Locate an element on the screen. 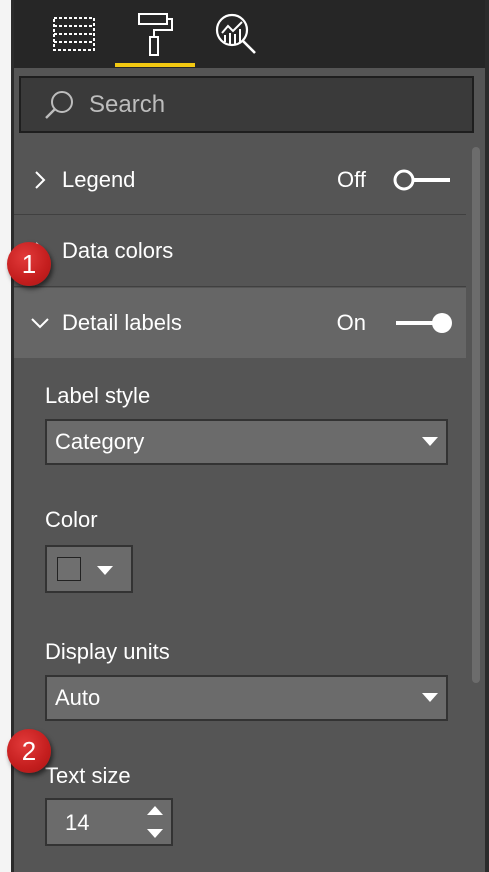 This screenshot has width=489, height=872. callout-badge-1: 1 is located at coordinates (29, 264).